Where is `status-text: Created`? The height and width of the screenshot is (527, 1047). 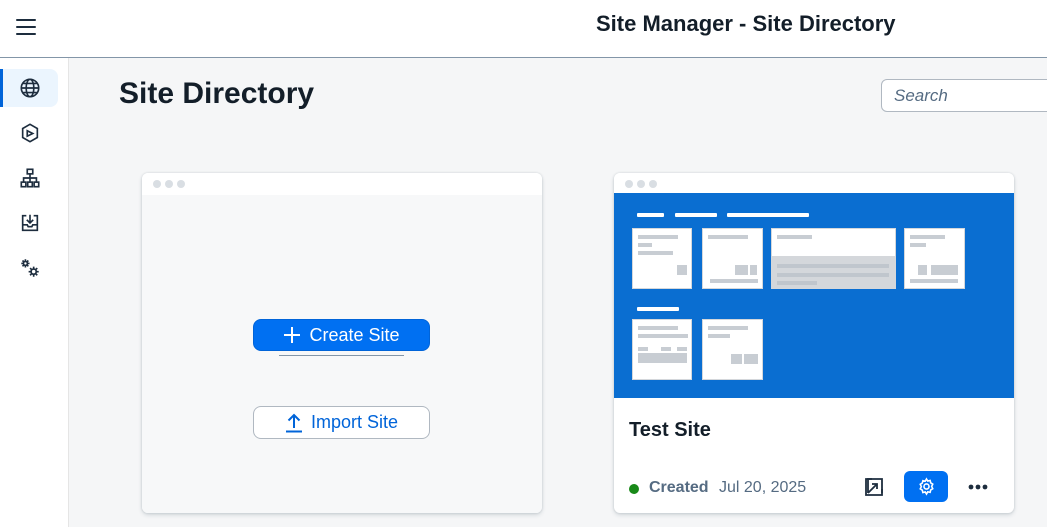
status-text: Created is located at coordinates (679, 487).